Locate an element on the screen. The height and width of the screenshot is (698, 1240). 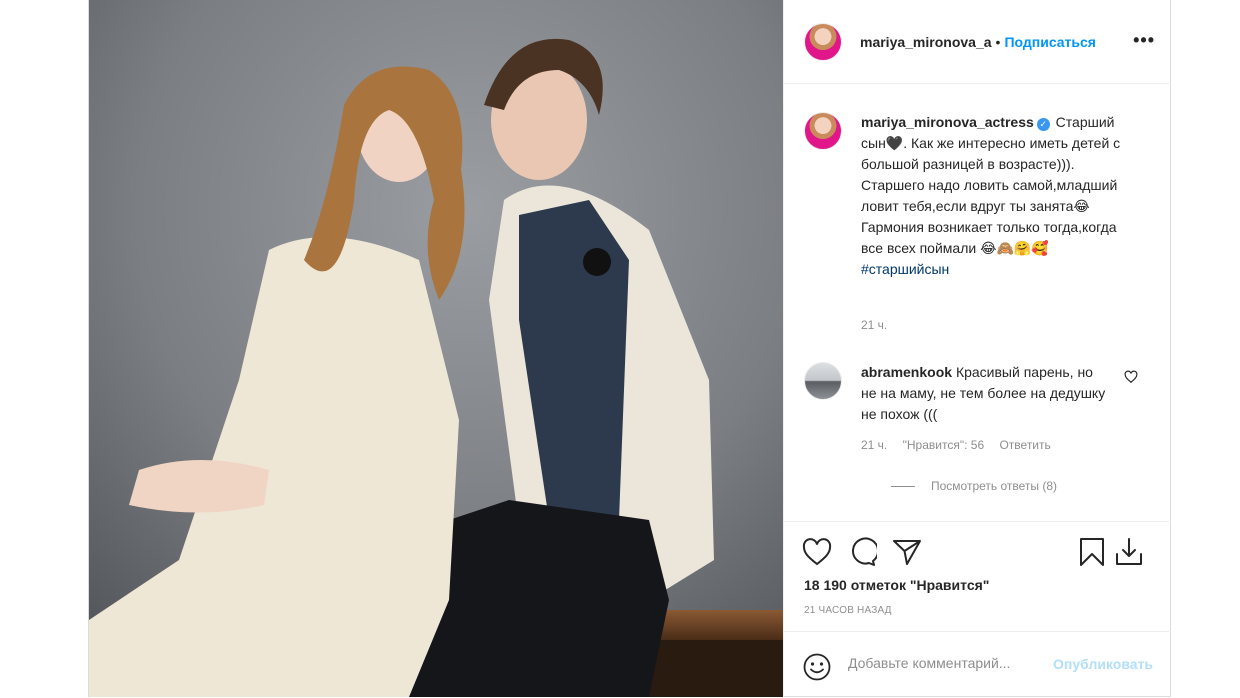
caption-time: 21 ч. is located at coordinates (874, 325).